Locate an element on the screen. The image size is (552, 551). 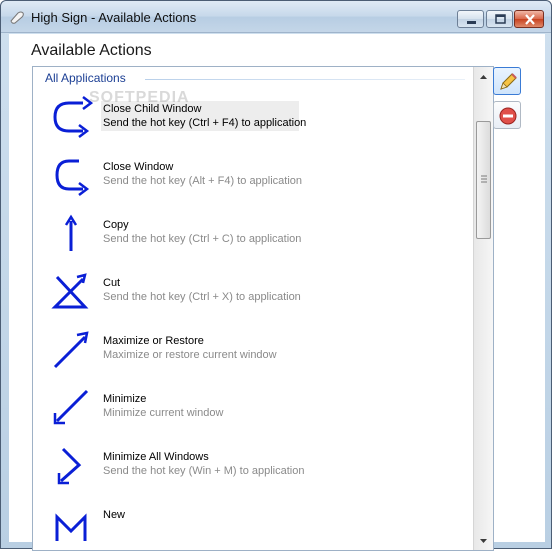
action-name: Minimize All Windows is located at coordinates (156, 457).